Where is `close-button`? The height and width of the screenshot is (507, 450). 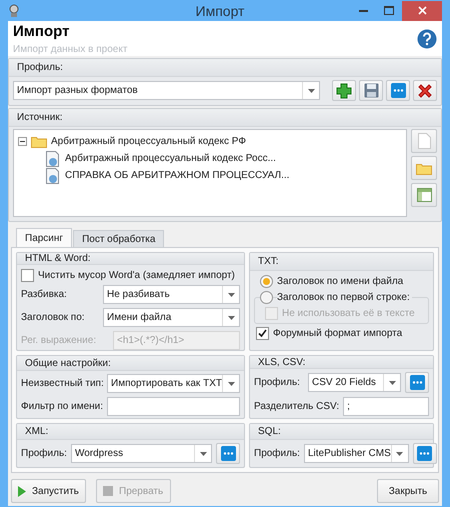 close-button is located at coordinates (422, 10).